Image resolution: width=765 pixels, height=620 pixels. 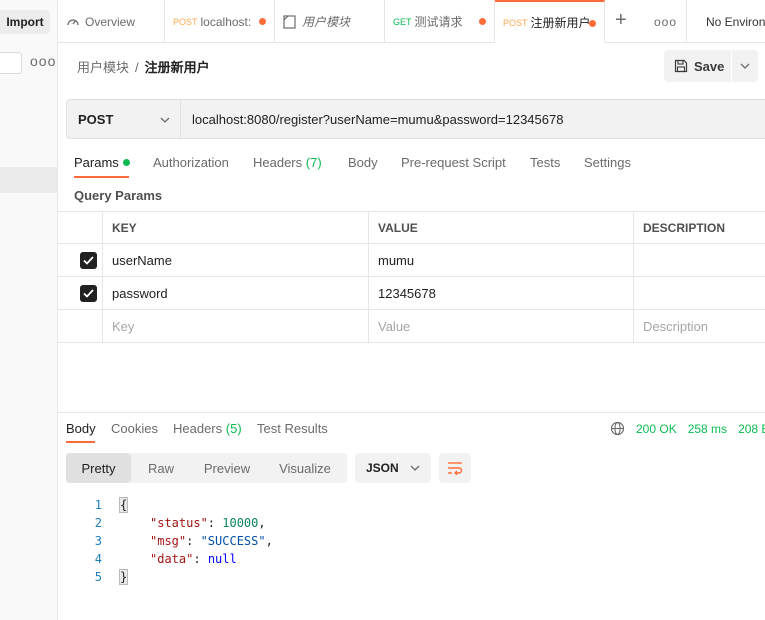 What do you see at coordinates (501, 228) in the screenshot?
I see `column-header-value: VALUE` at bounding box center [501, 228].